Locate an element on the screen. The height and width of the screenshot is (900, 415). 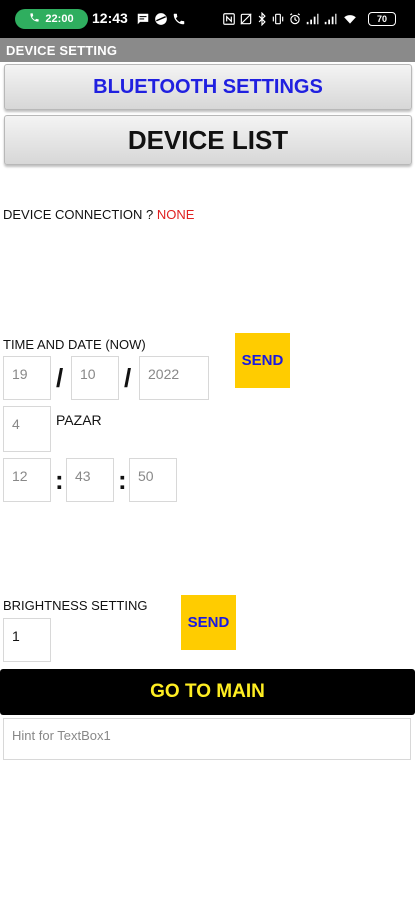
call-icon is located at coordinates (179, 19).